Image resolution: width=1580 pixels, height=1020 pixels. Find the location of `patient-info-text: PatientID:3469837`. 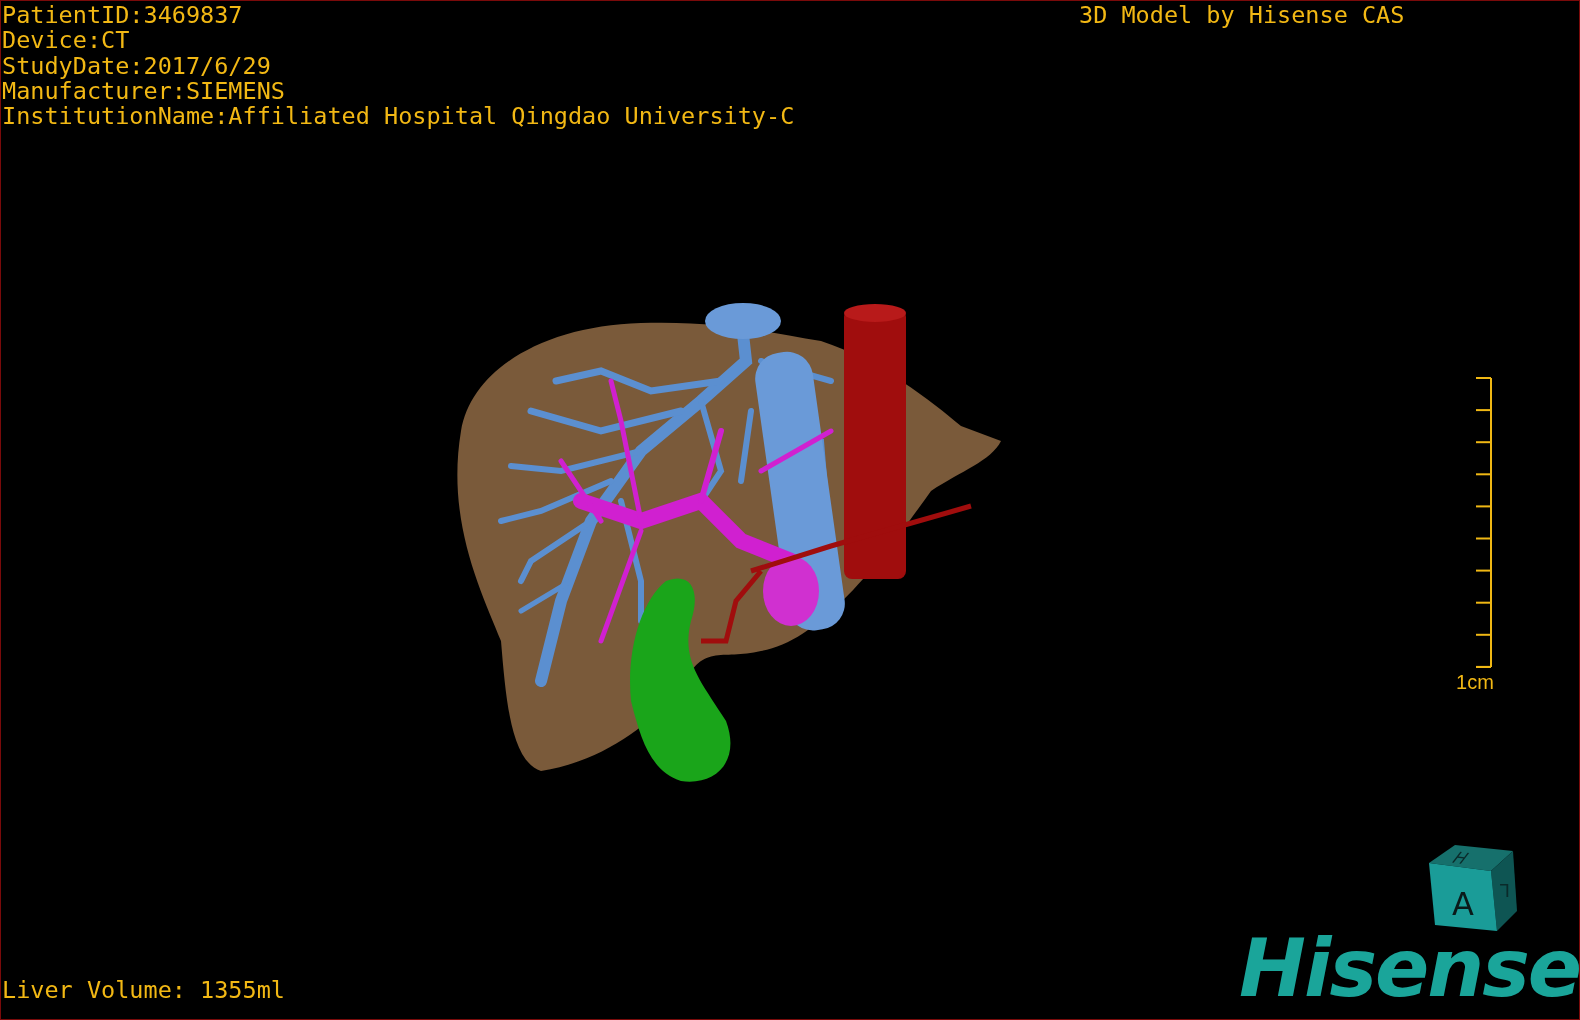

patient-info-text: PatientID:3469837 is located at coordinates (122, 16).